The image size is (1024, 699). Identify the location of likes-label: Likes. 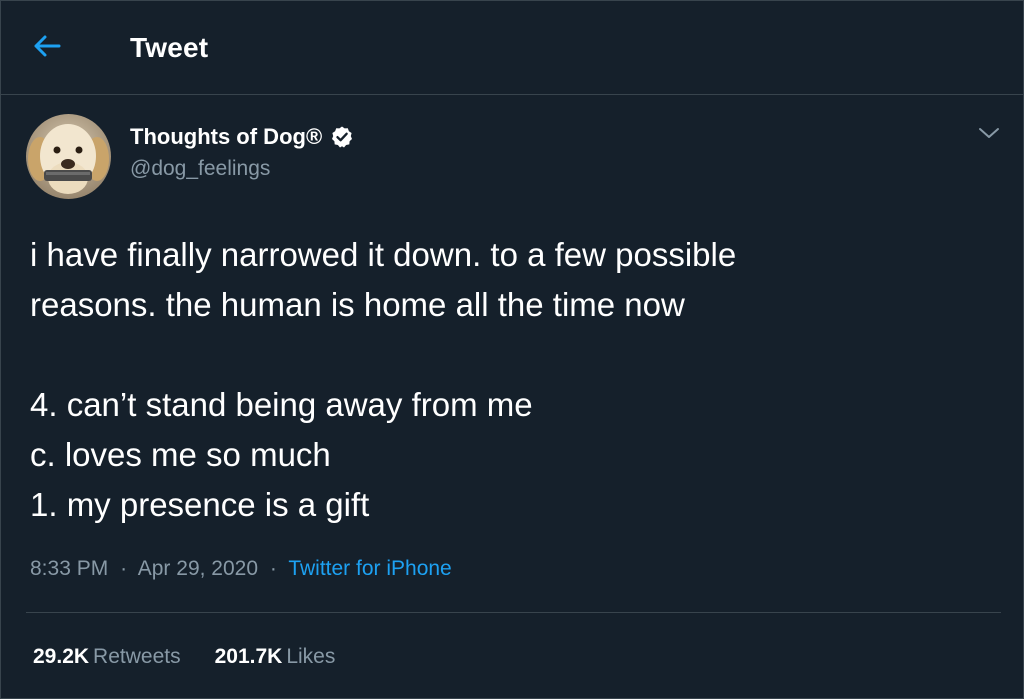
(311, 656).